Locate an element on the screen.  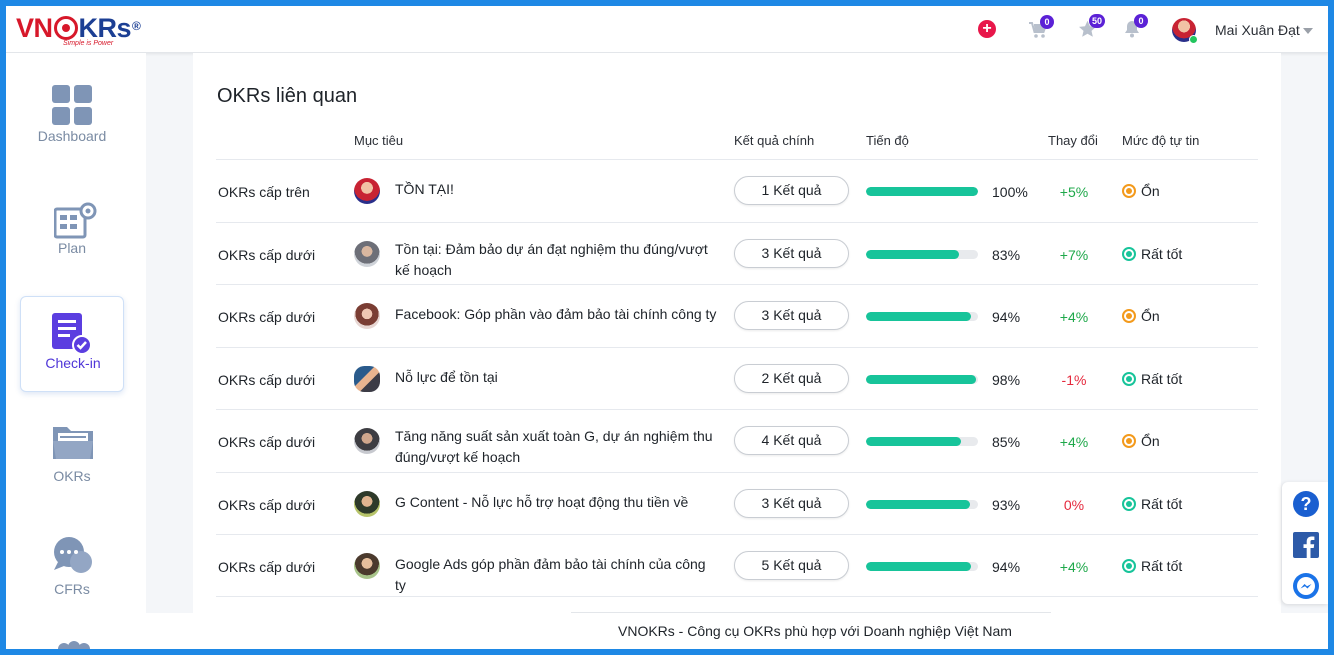
key-results-button: 2 Kết quả is located at coordinates (791, 378).